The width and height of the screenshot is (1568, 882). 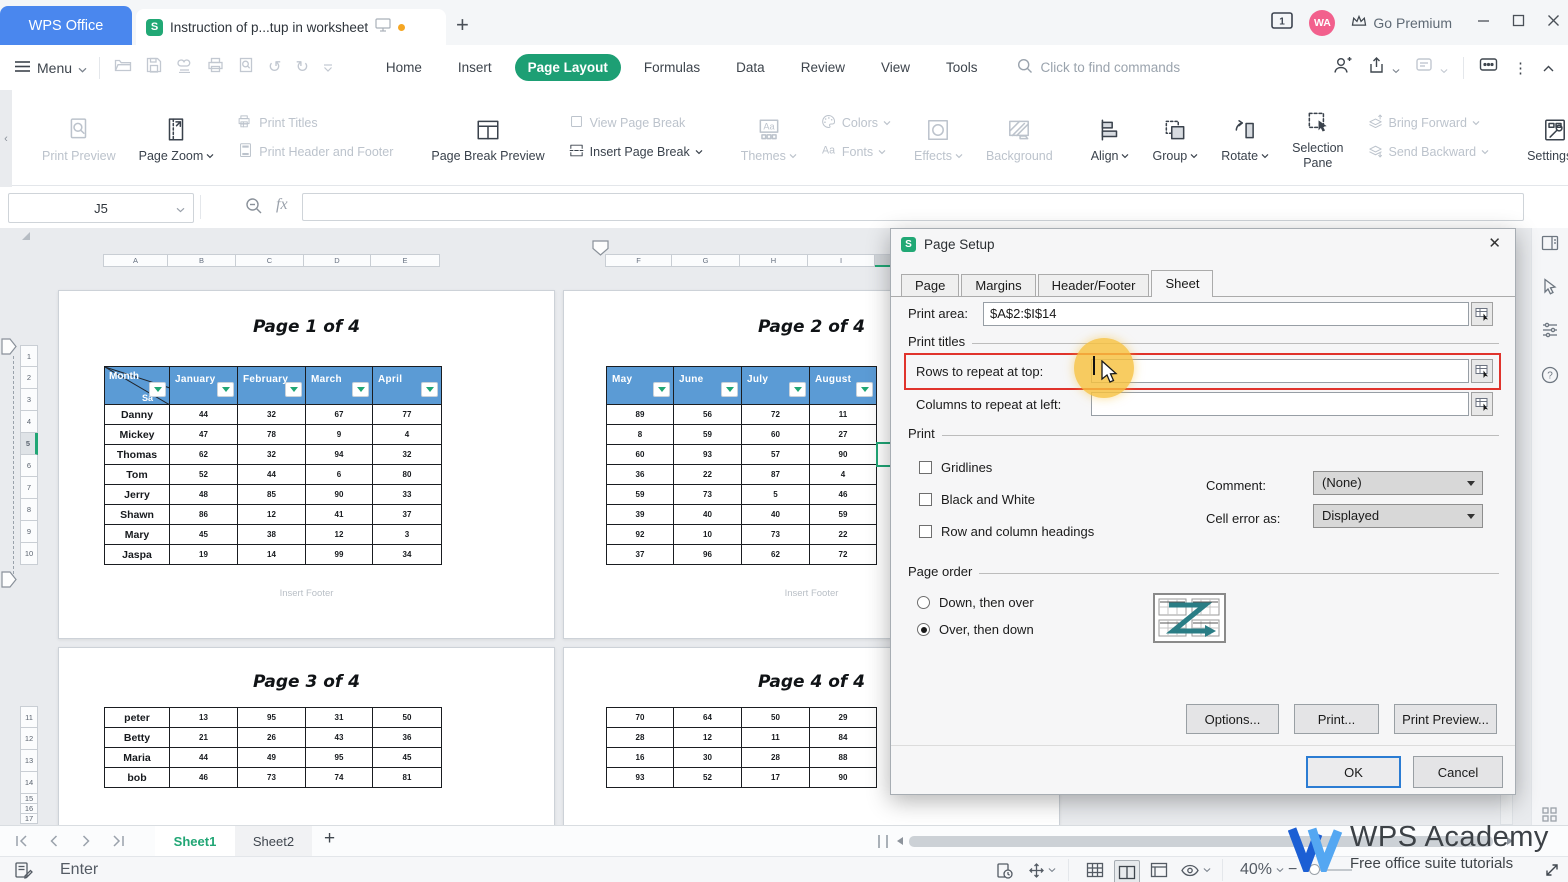 What do you see at coordinates (177, 138) in the screenshot?
I see `ribbon-page-zoom: Page Zoom` at bounding box center [177, 138].